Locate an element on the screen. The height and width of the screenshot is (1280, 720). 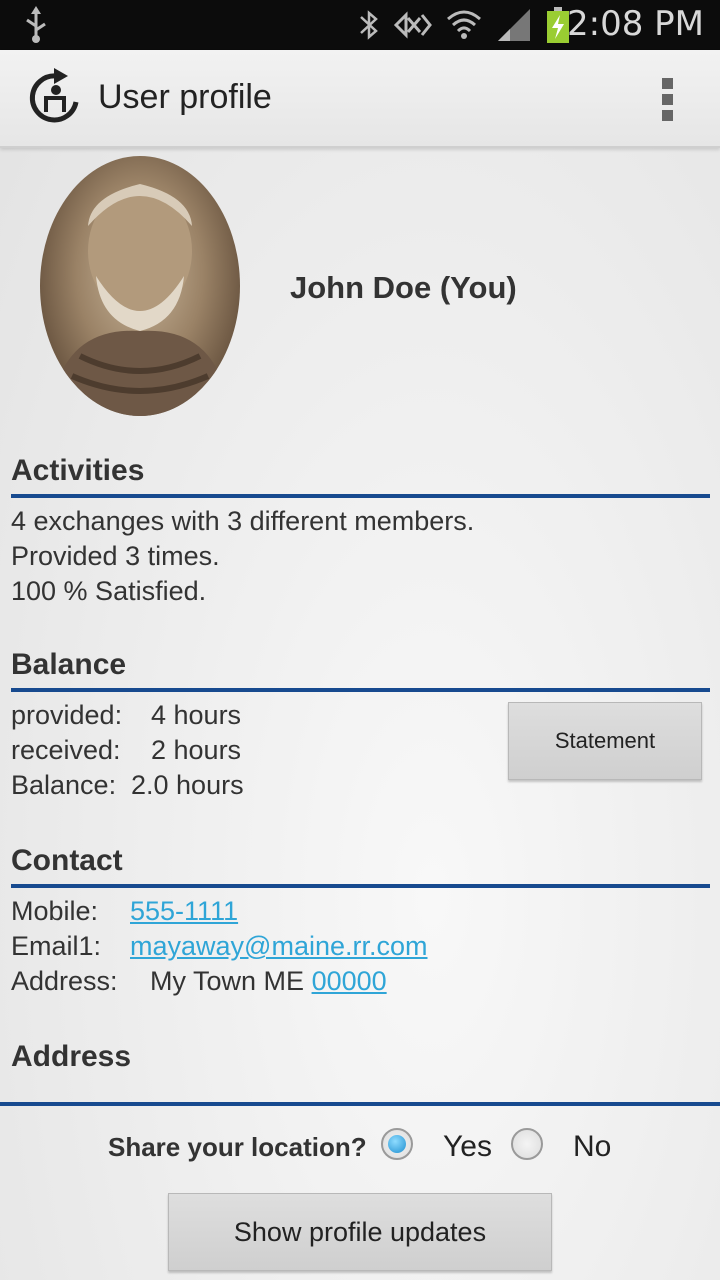
balance-heading: Balance is located at coordinates (360, 670).